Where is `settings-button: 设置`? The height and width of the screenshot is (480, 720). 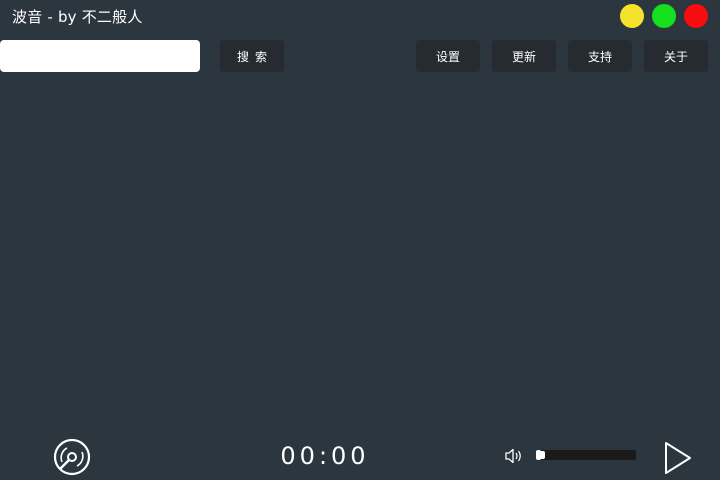 settings-button: 设置 is located at coordinates (448, 56).